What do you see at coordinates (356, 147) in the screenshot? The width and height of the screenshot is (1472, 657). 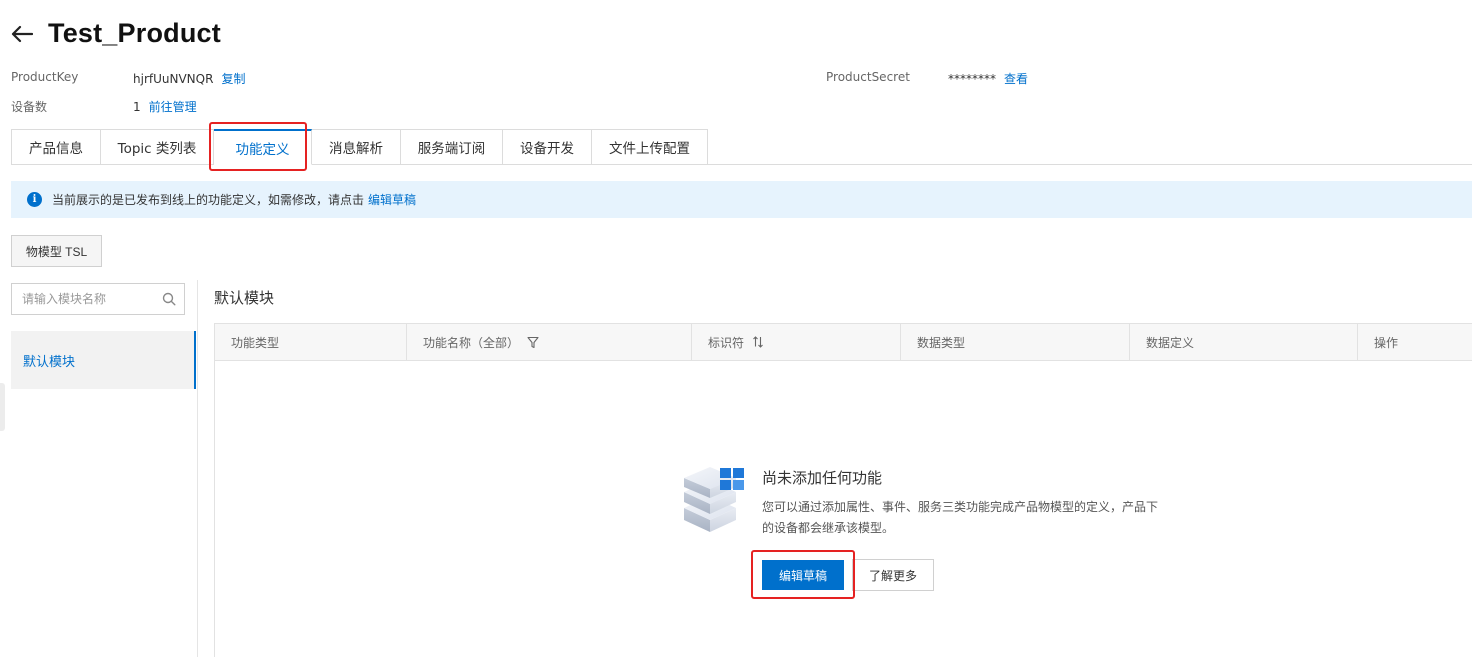 I see `tab-message-parsing: 消息解析` at bounding box center [356, 147].